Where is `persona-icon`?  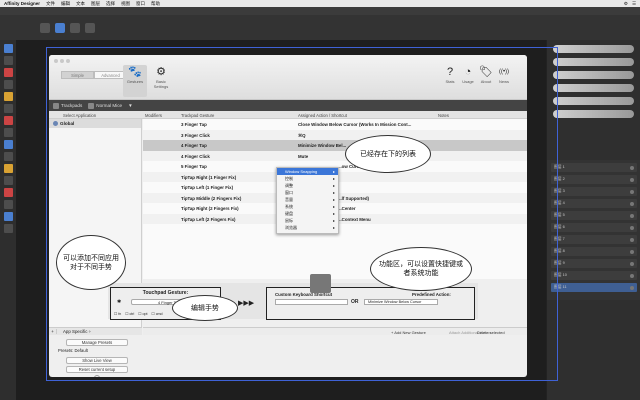 persona-icon is located at coordinates (45, 27).